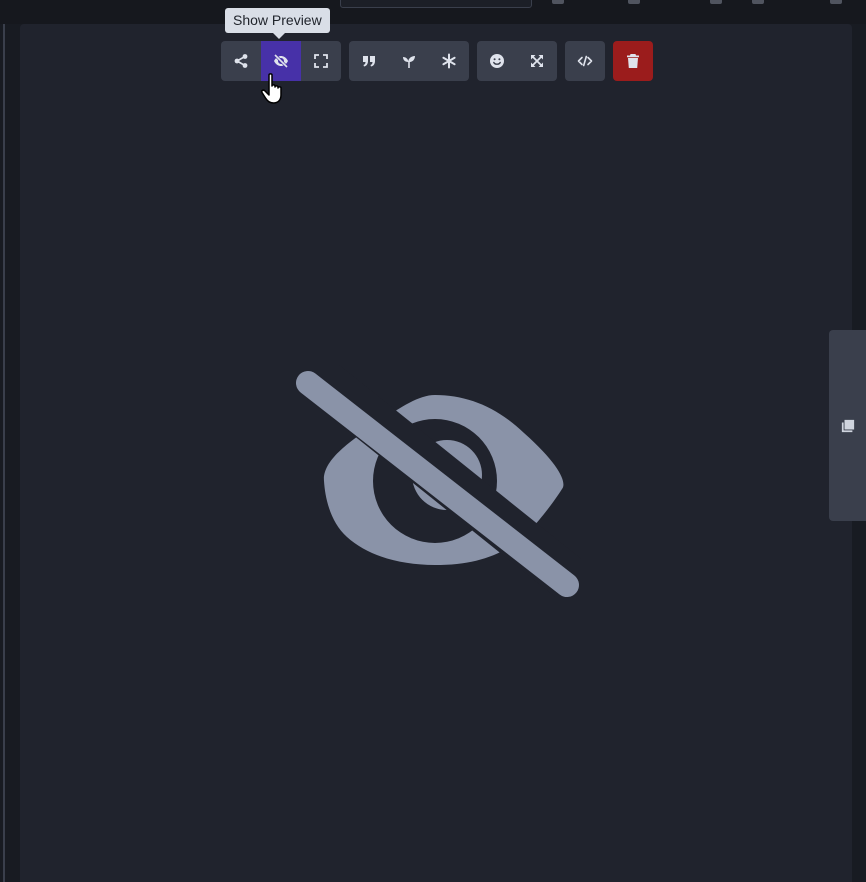 Image resolution: width=866 pixels, height=882 pixels. I want to click on image-icon, so click(847, 425).